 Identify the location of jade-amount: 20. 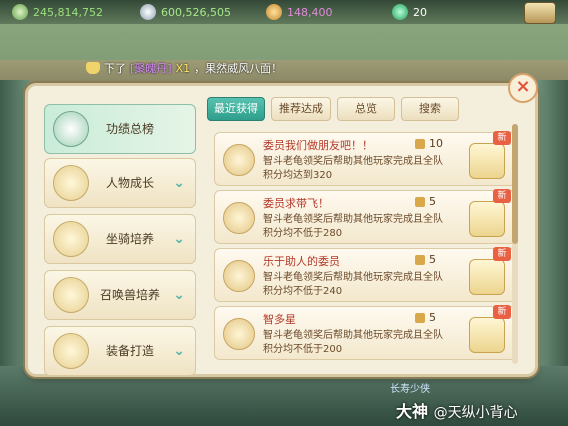
(420, 12).